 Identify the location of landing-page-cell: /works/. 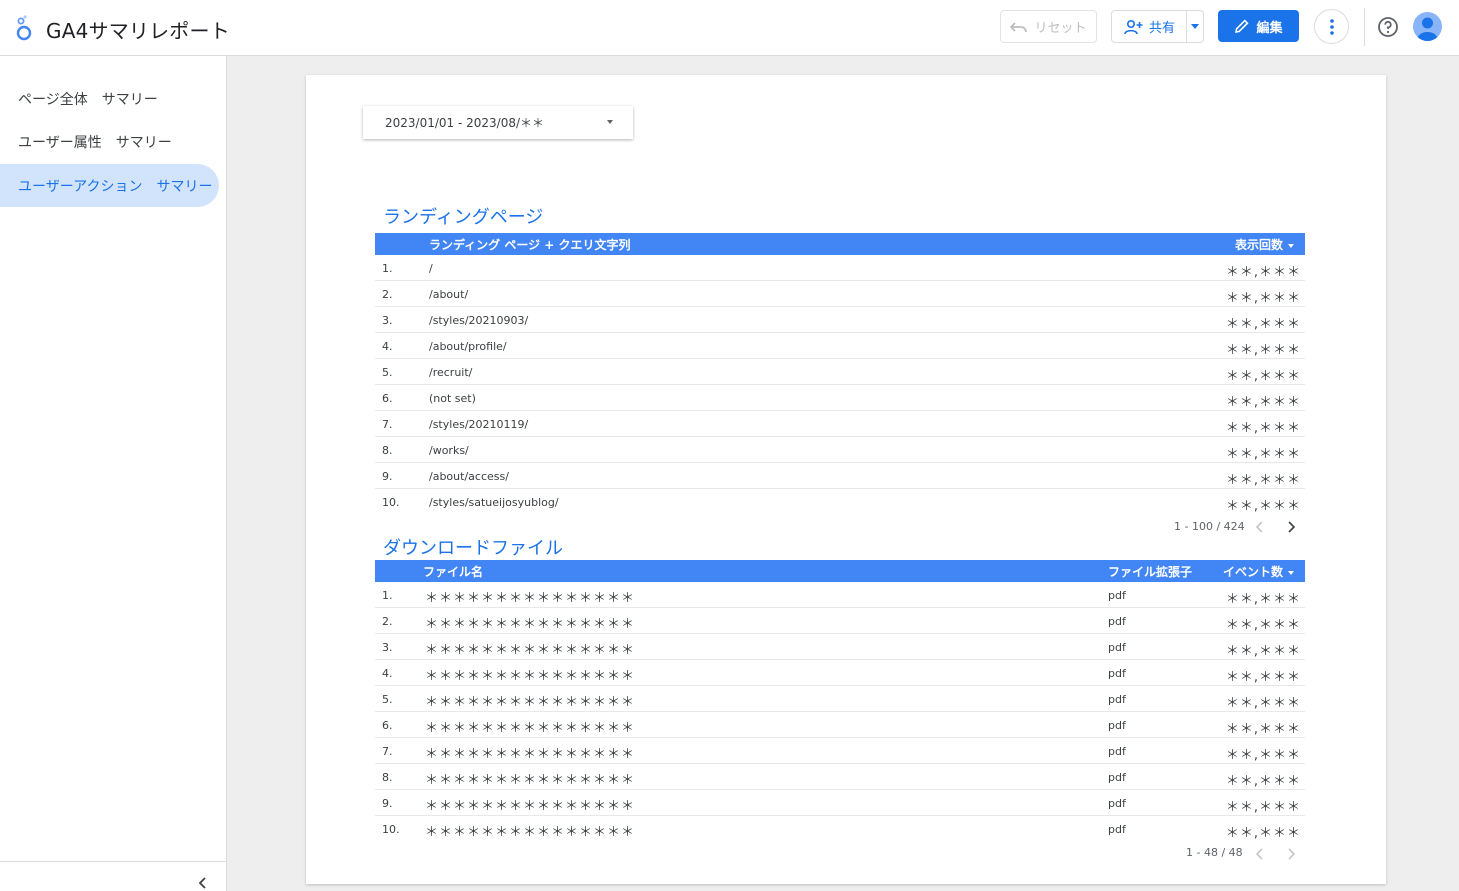
(449, 450).